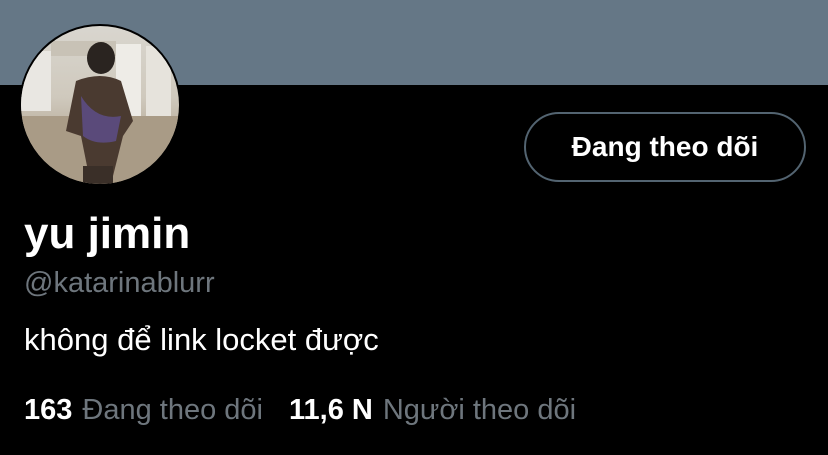  I want to click on followers-stat: 11,6 N Người theo dõi, so click(432, 410).